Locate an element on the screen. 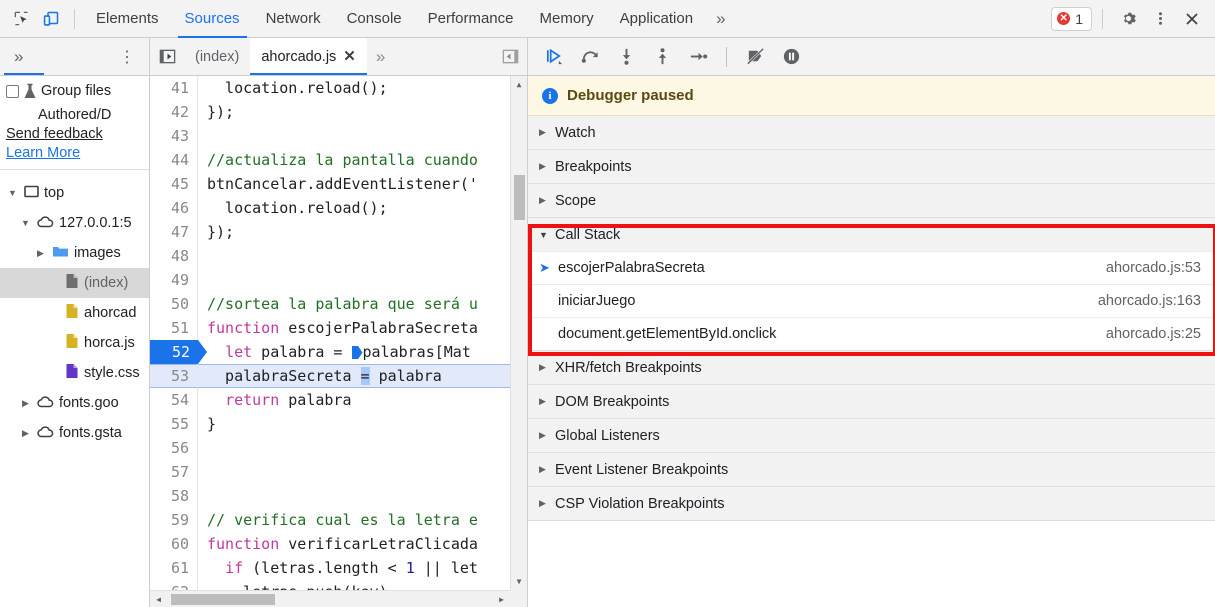 The width and height of the screenshot is (1215, 607). editor-tab-ahorcado-js: ahorcado.js ✕ is located at coordinates (308, 56).